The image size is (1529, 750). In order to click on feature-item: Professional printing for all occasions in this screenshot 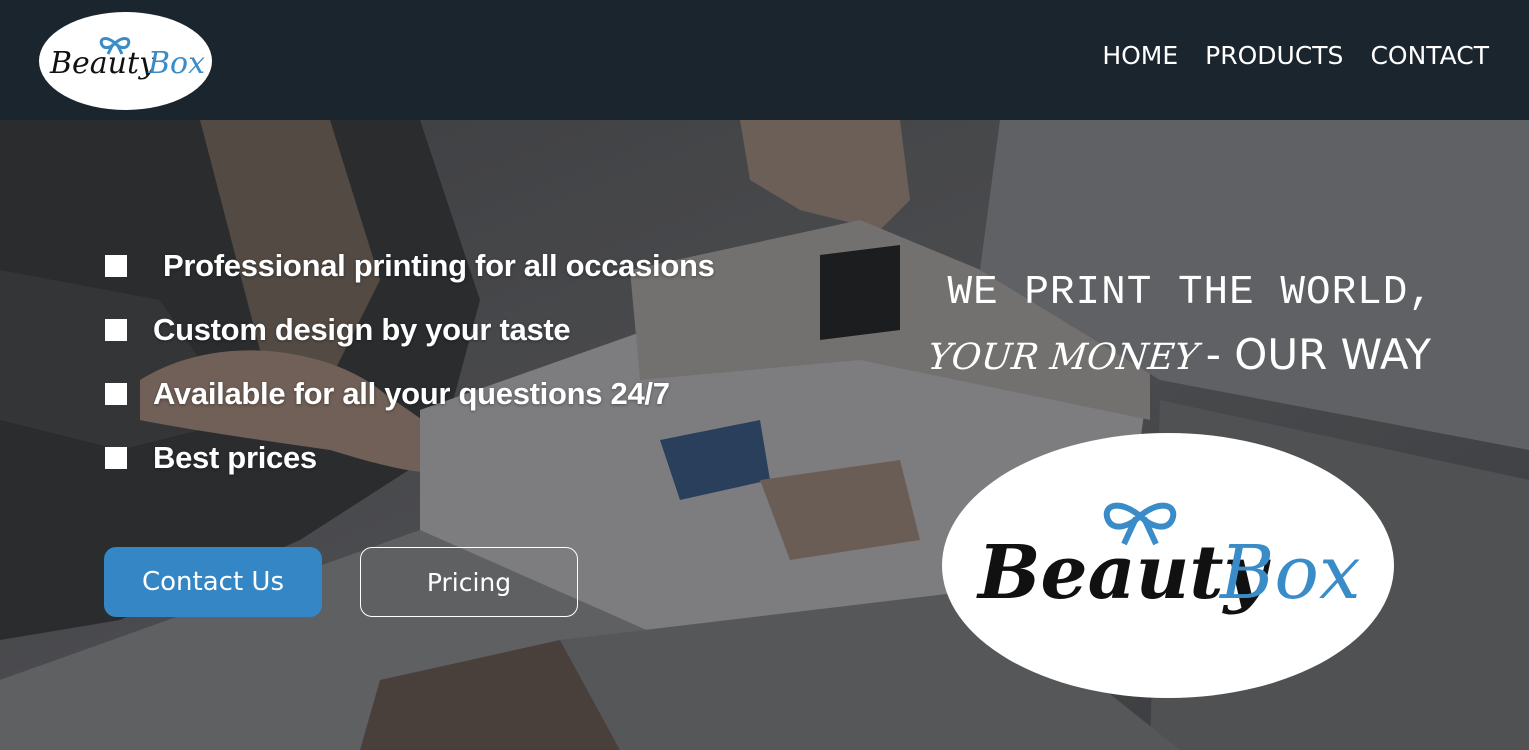, I will do `click(410, 266)`.